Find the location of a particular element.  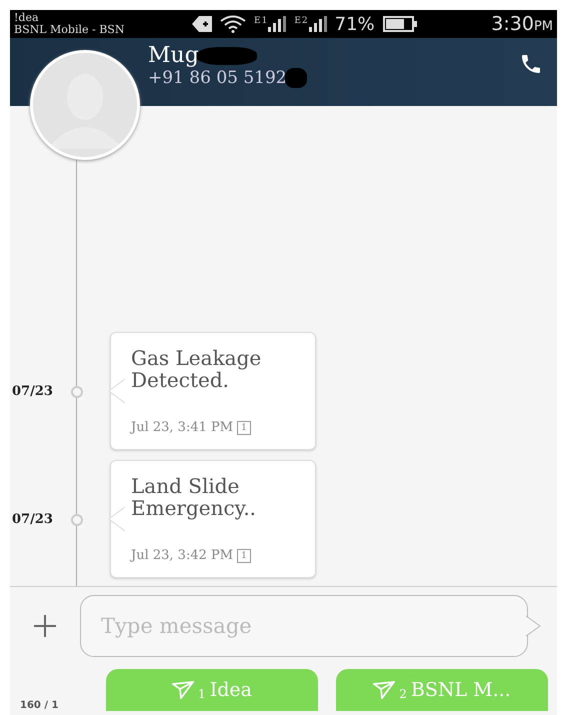

contact-name: Mug is located at coordinates (173, 56).